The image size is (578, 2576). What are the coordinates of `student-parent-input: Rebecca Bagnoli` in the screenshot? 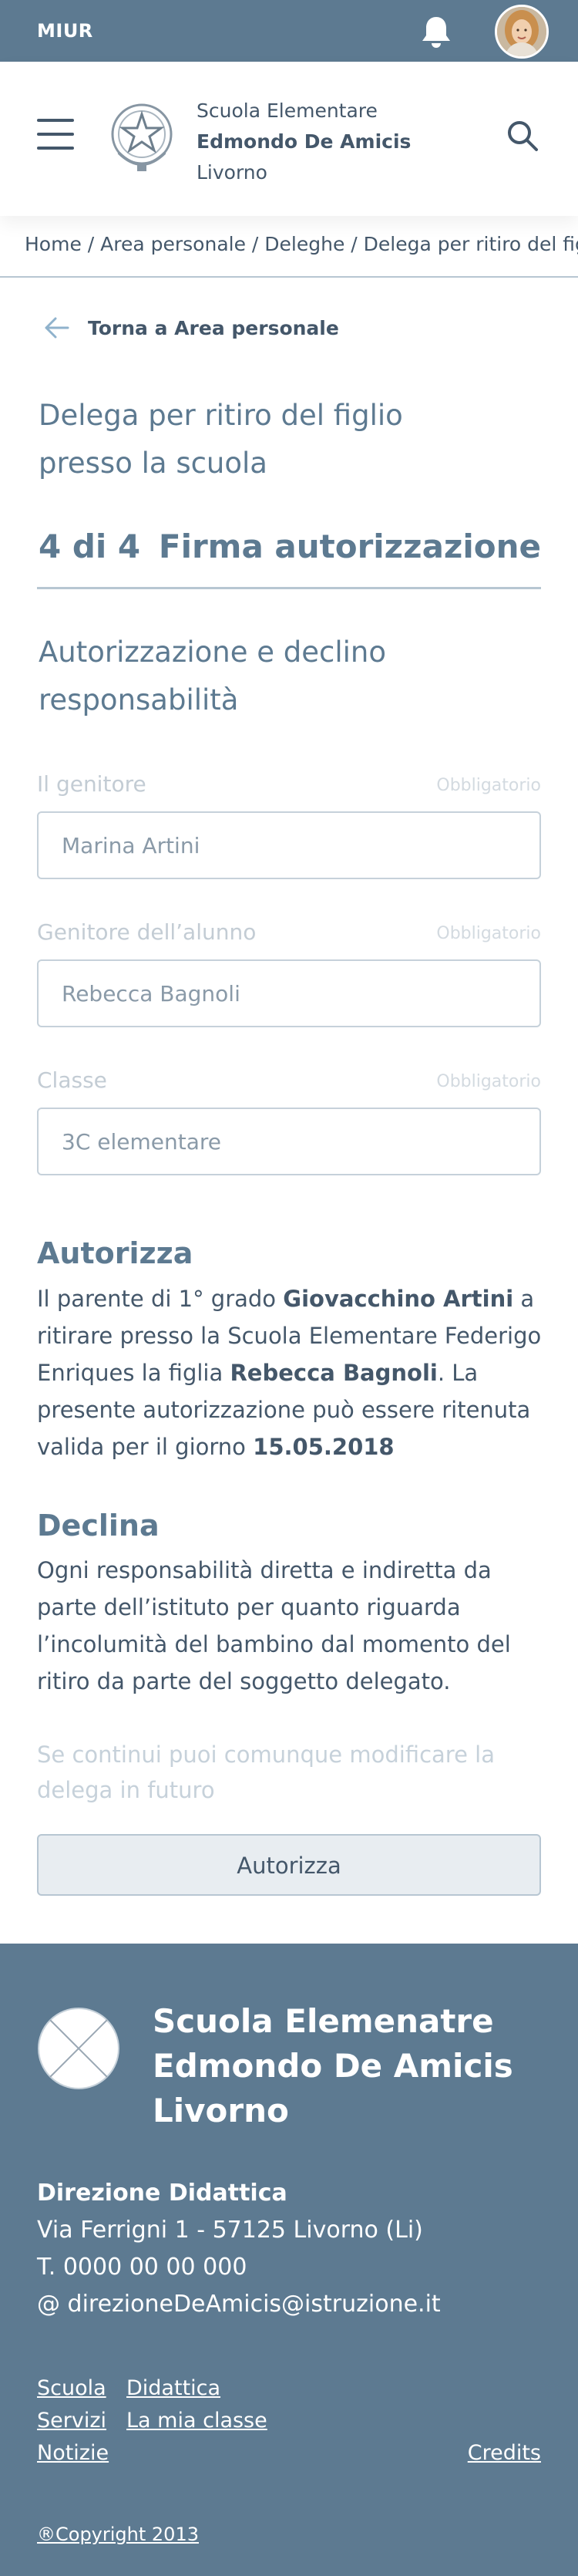 It's located at (289, 993).